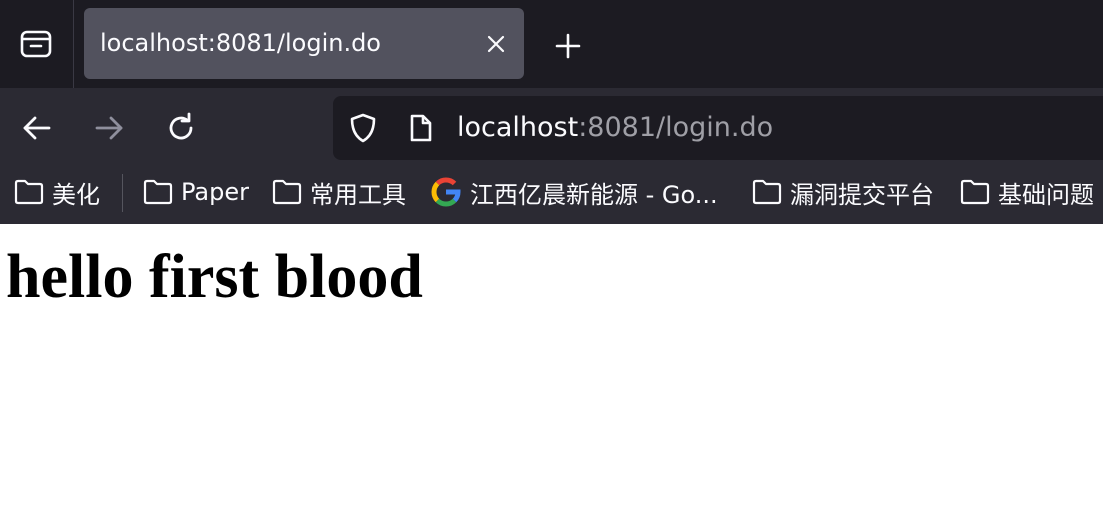 This screenshot has height=510, width=1103. Describe the element at coordinates (862, 194) in the screenshot. I see `bookmark-label: 漏洞提交平台` at that location.